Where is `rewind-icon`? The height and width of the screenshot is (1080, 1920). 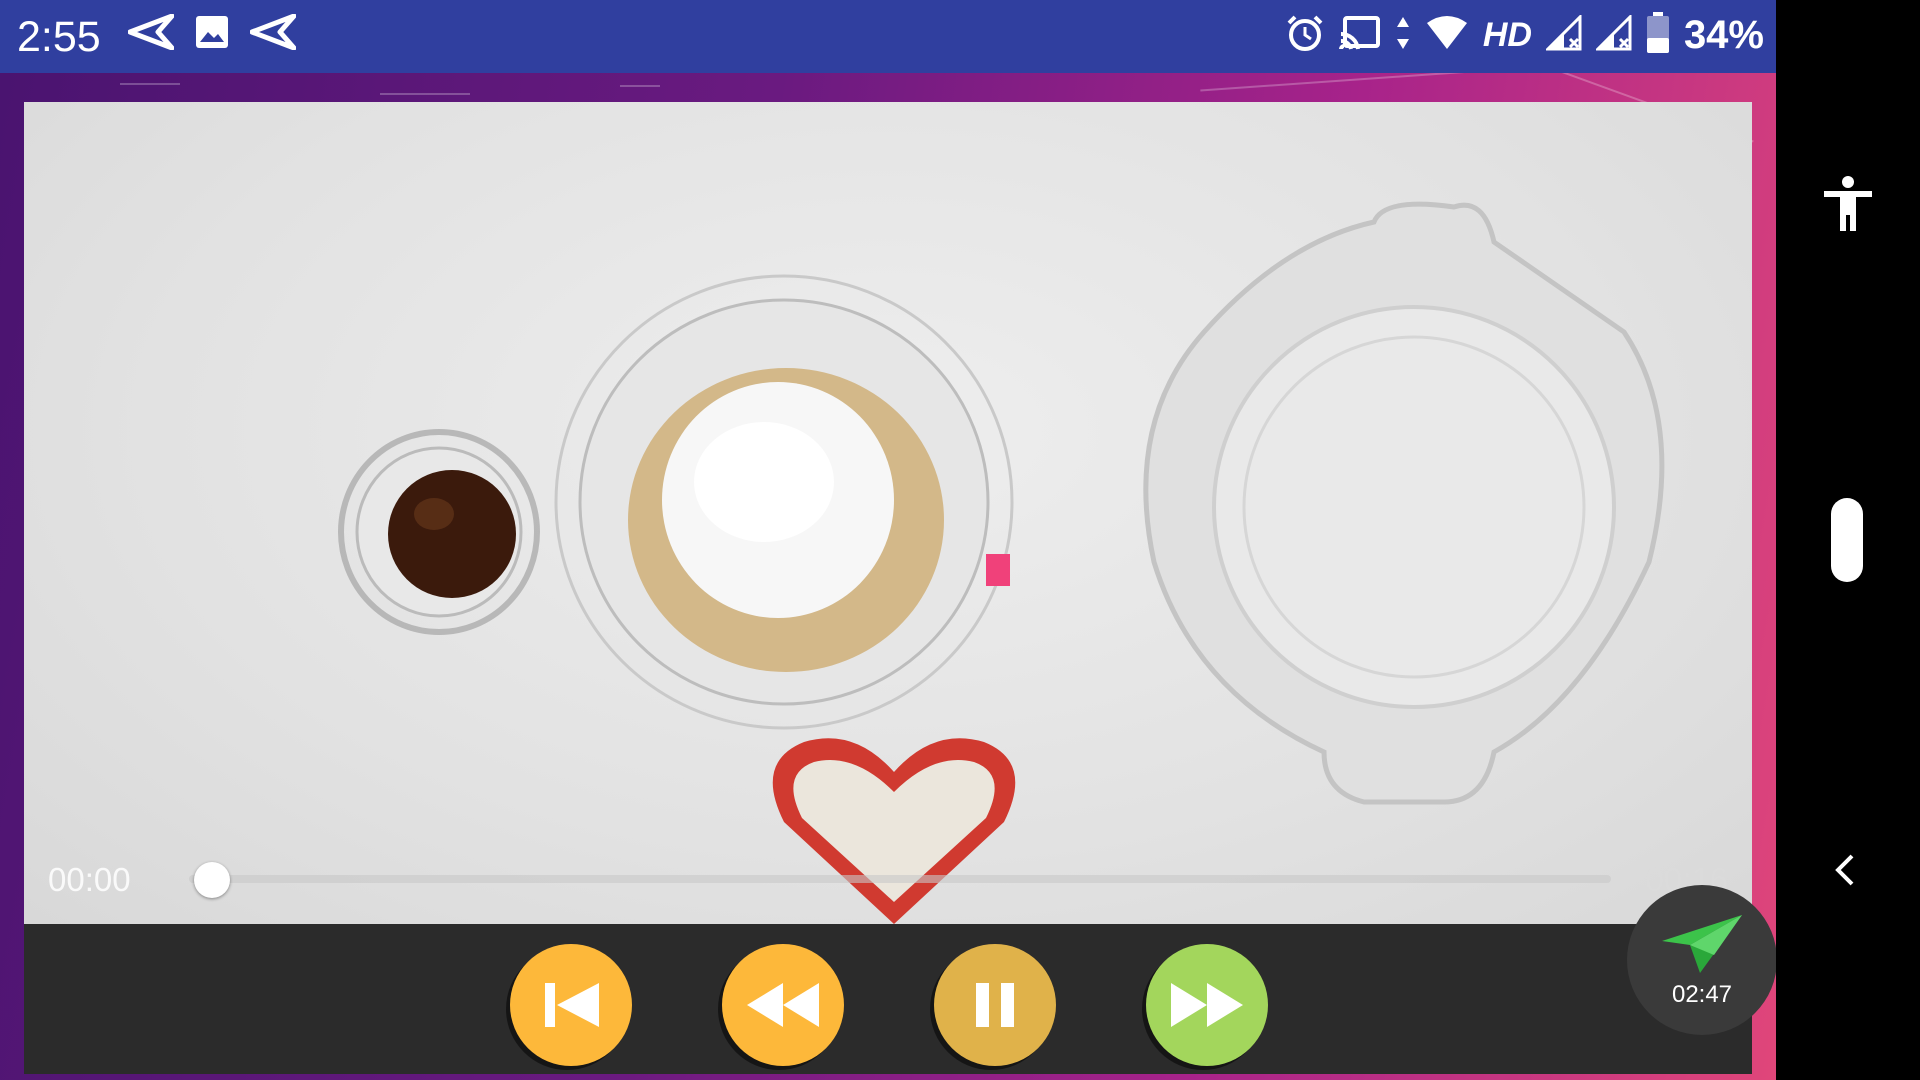
rewind-icon is located at coordinates (783, 1005).